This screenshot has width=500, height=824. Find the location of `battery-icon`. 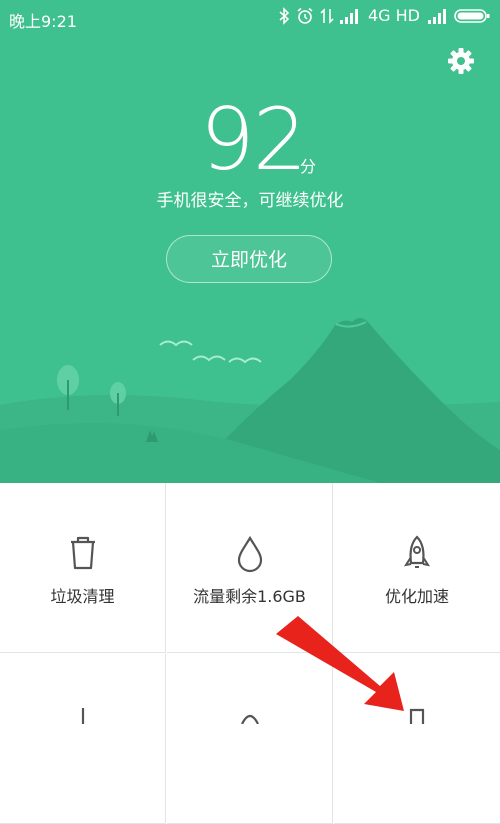

battery-icon is located at coordinates (472, 15).